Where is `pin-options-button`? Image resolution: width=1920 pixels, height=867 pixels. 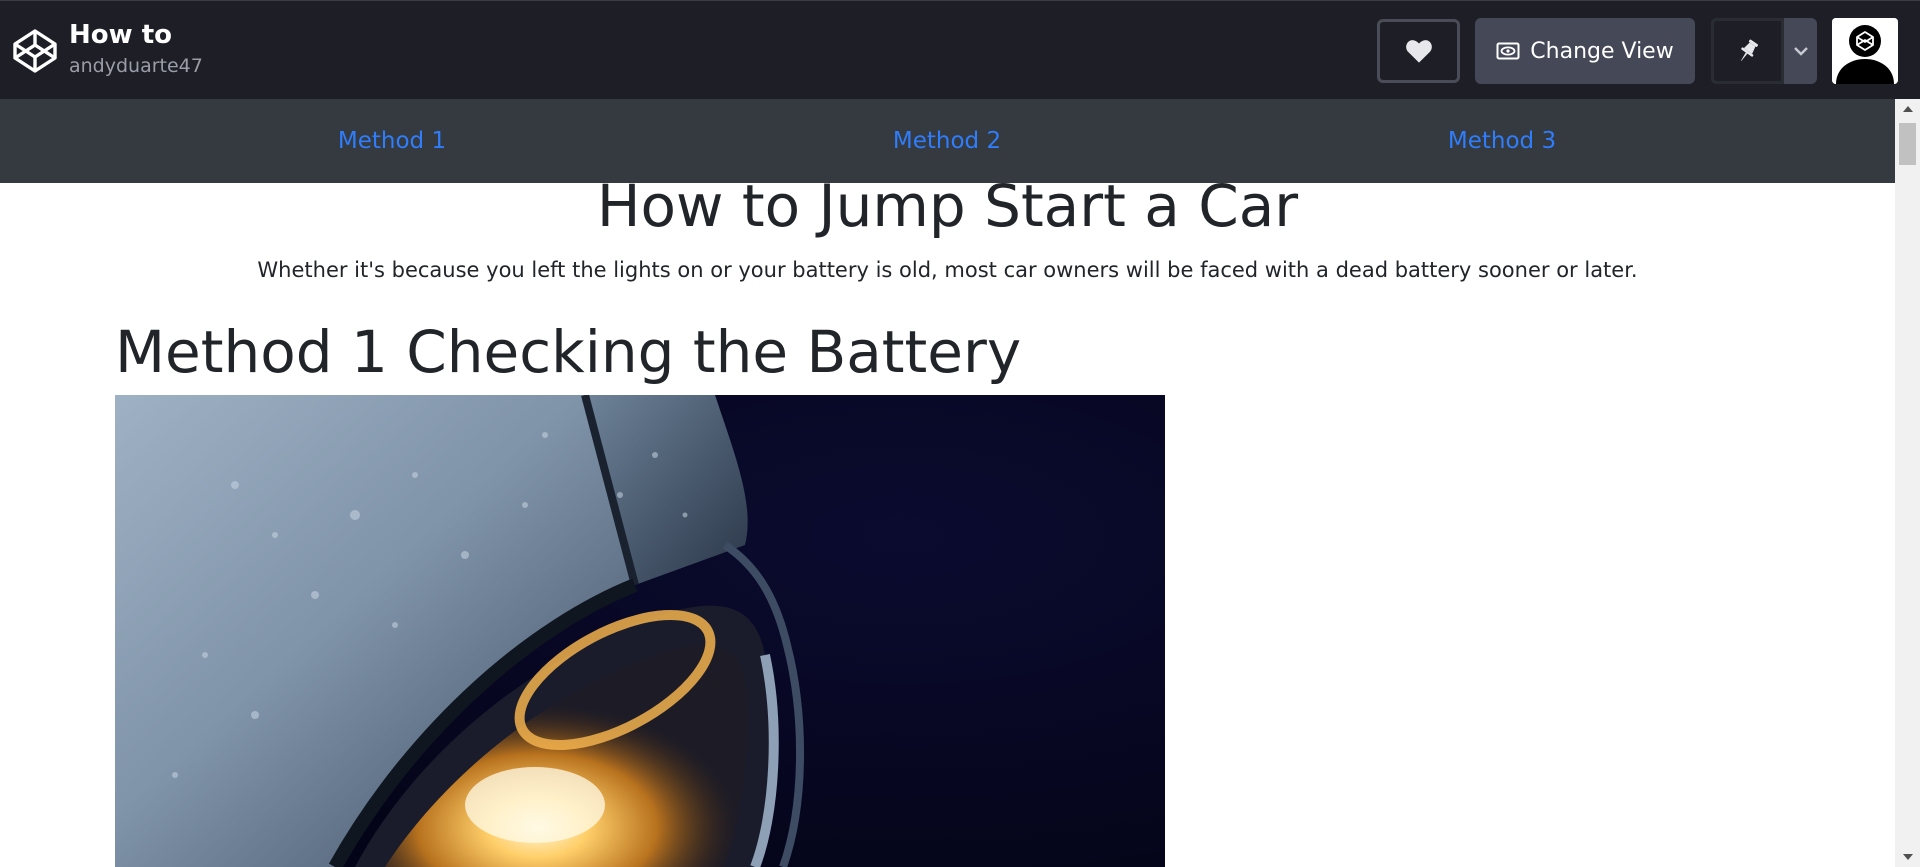
pin-options-button is located at coordinates (1800, 51).